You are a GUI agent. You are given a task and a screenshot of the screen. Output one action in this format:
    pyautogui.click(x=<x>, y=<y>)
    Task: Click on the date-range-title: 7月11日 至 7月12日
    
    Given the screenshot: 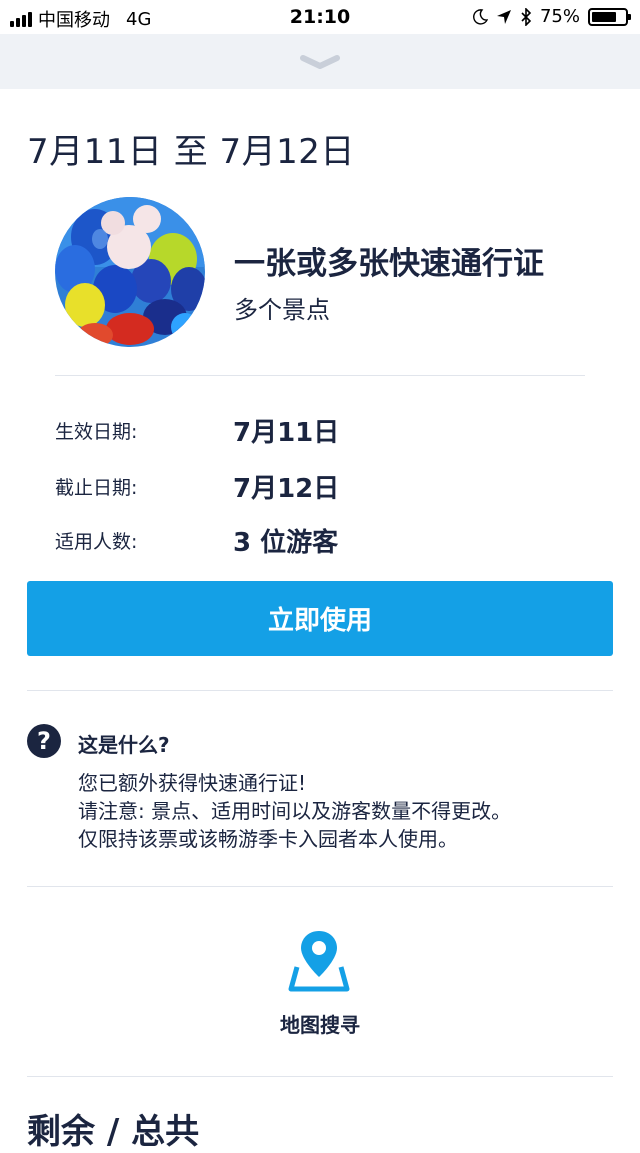 What is the action you would take?
    pyautogui.click(x=191, y=152)
    